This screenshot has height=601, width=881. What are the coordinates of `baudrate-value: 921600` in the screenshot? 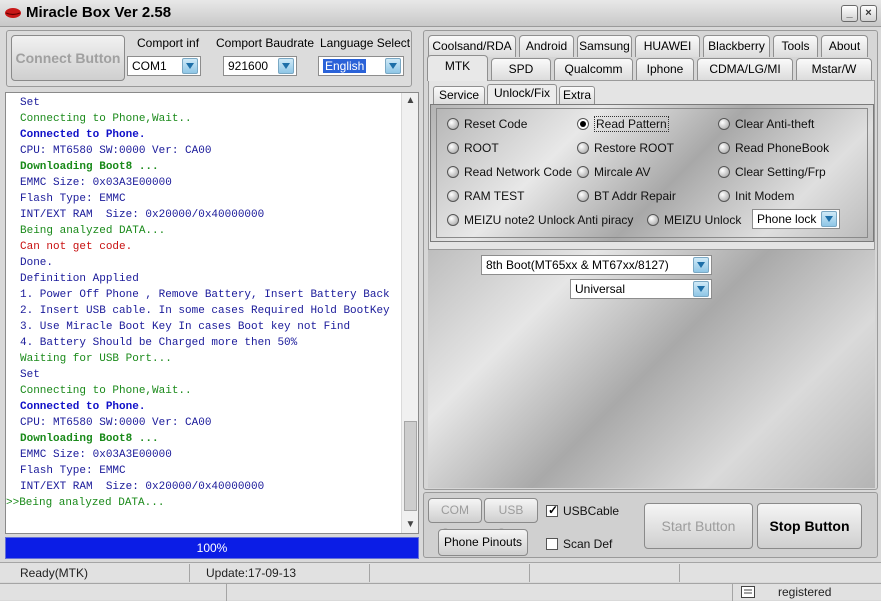 It's located at (248, 66).